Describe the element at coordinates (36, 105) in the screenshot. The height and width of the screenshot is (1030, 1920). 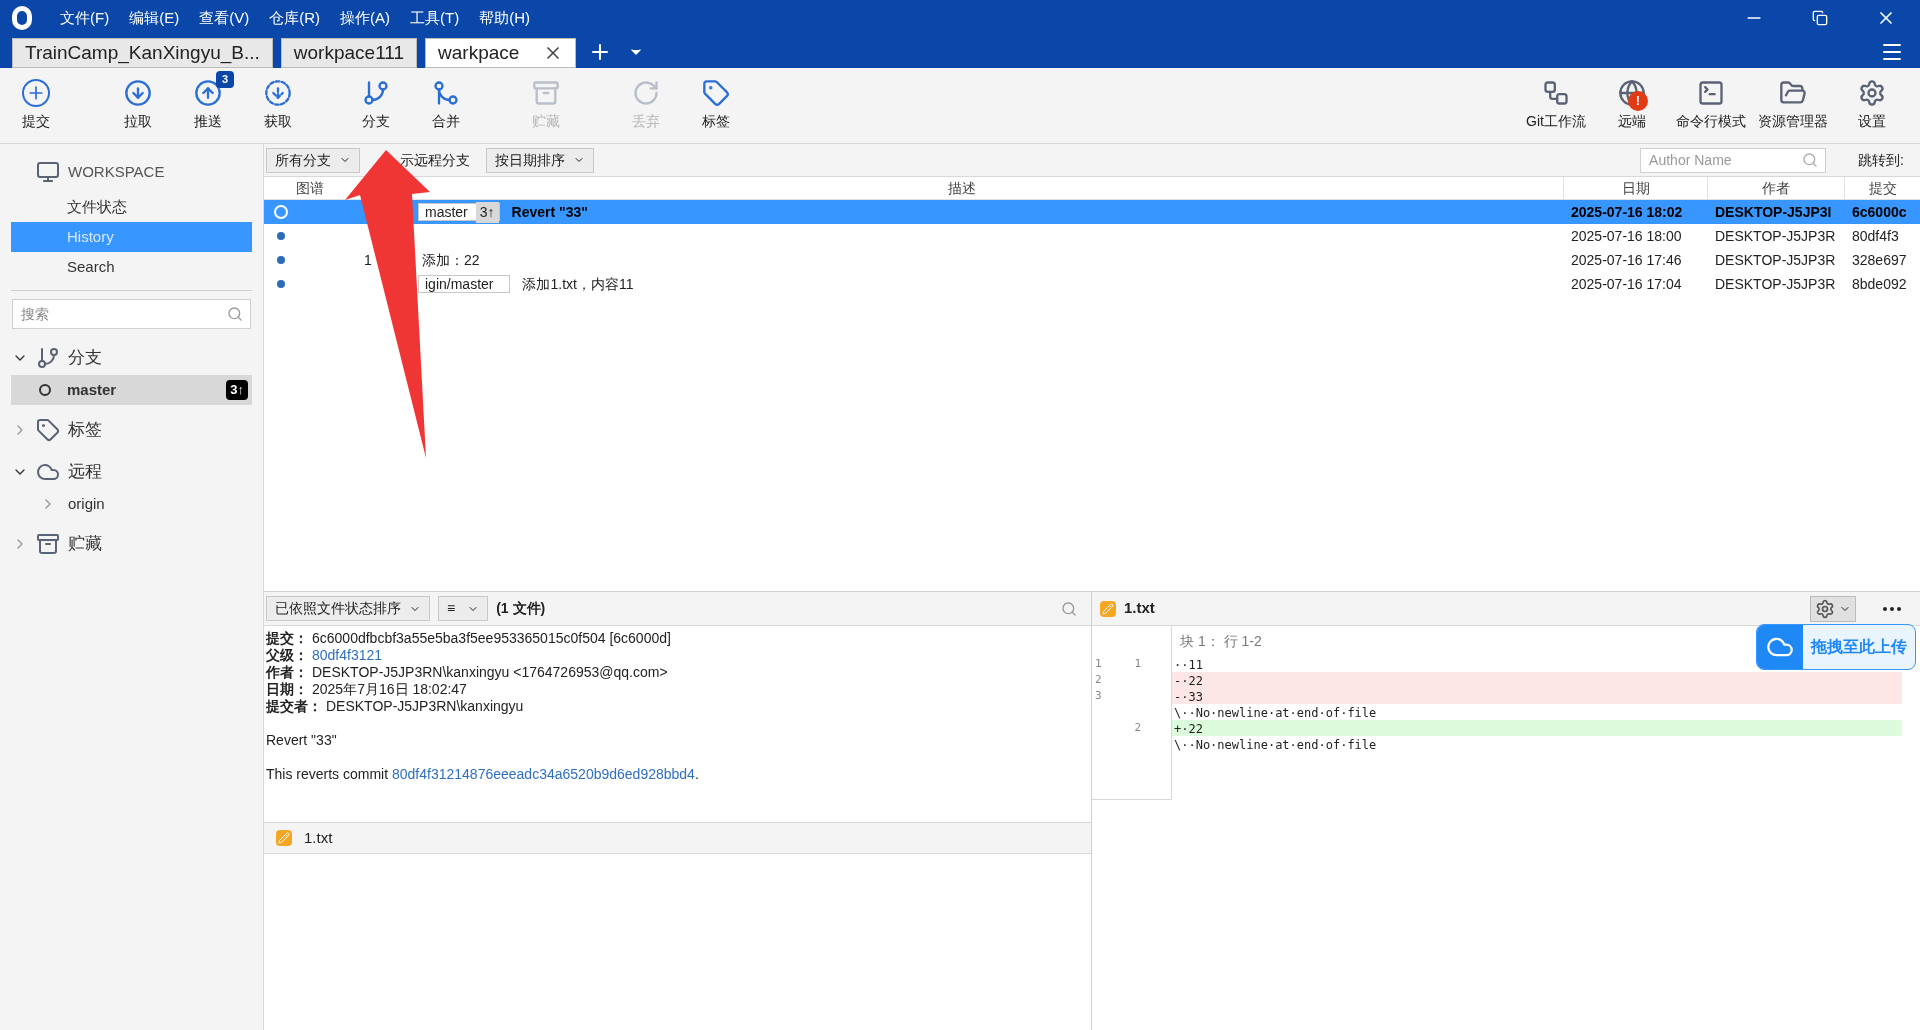
I see `toolbar-button: 提交` at that location.